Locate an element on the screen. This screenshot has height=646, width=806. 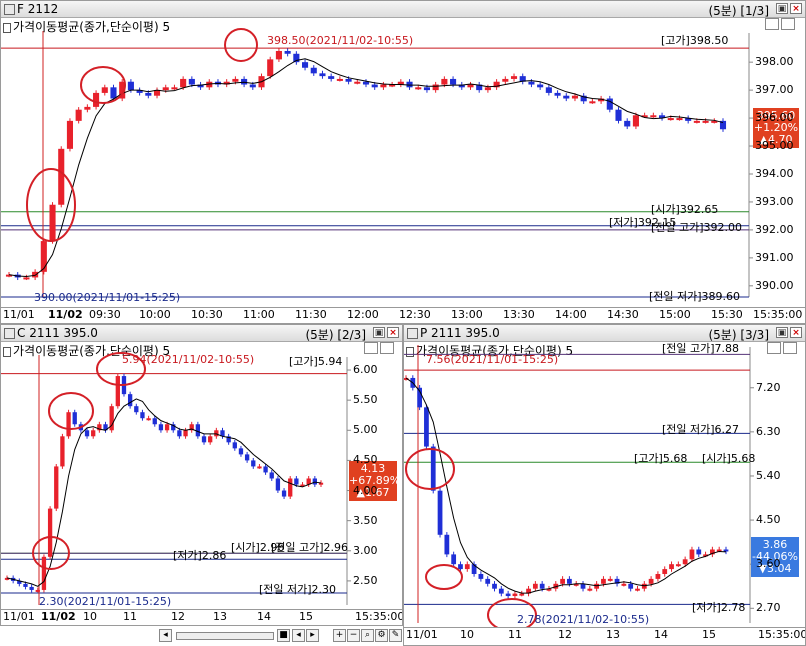
x-tick: 12 is located at coordinates (565, 634).